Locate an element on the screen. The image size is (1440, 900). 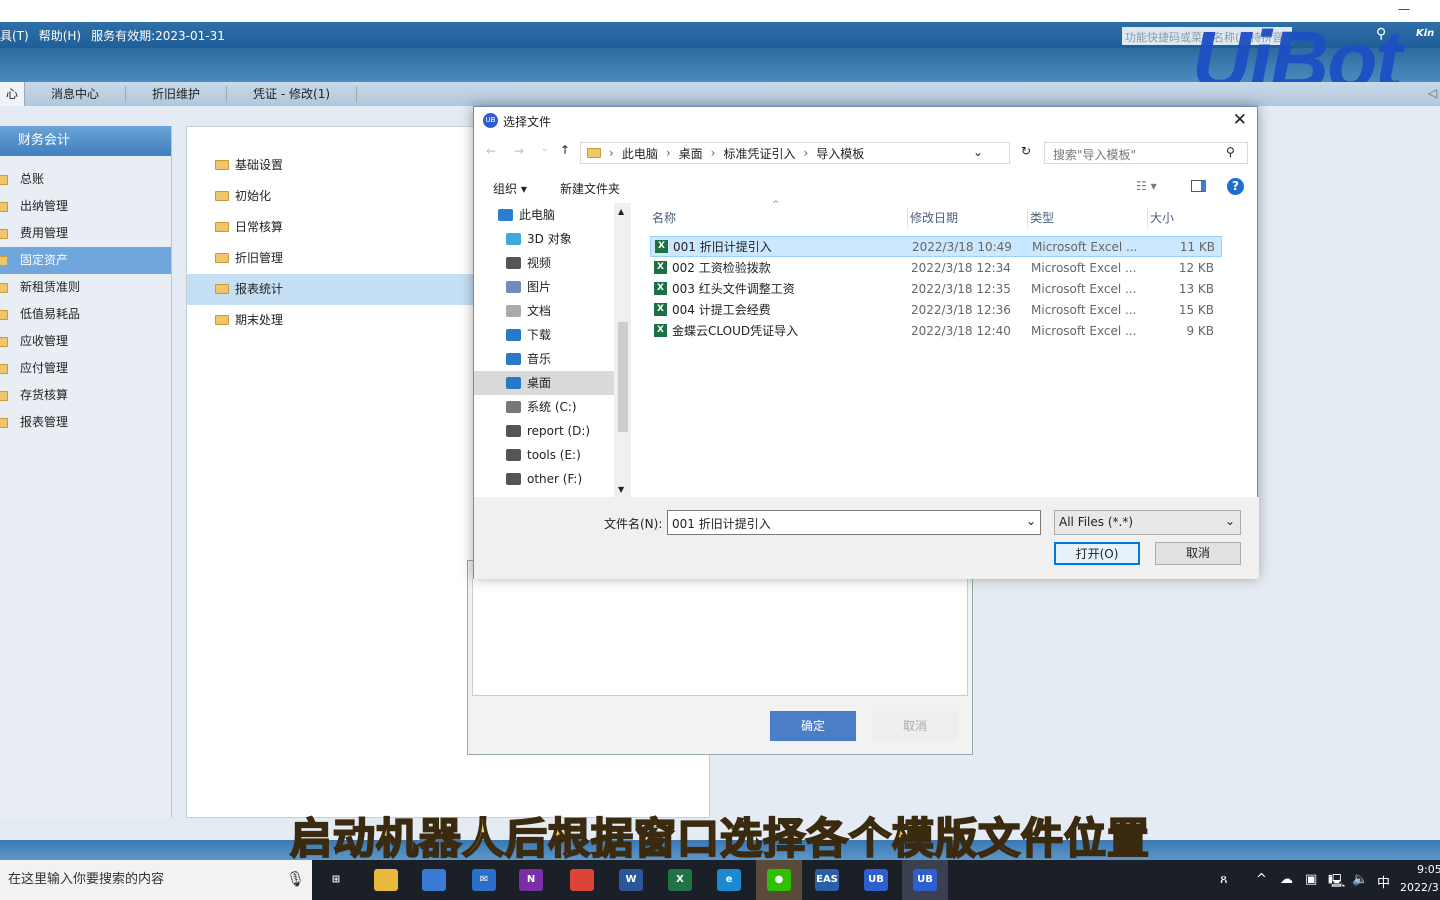
tree-item: 桌面 is located at coordinates (552, 383).